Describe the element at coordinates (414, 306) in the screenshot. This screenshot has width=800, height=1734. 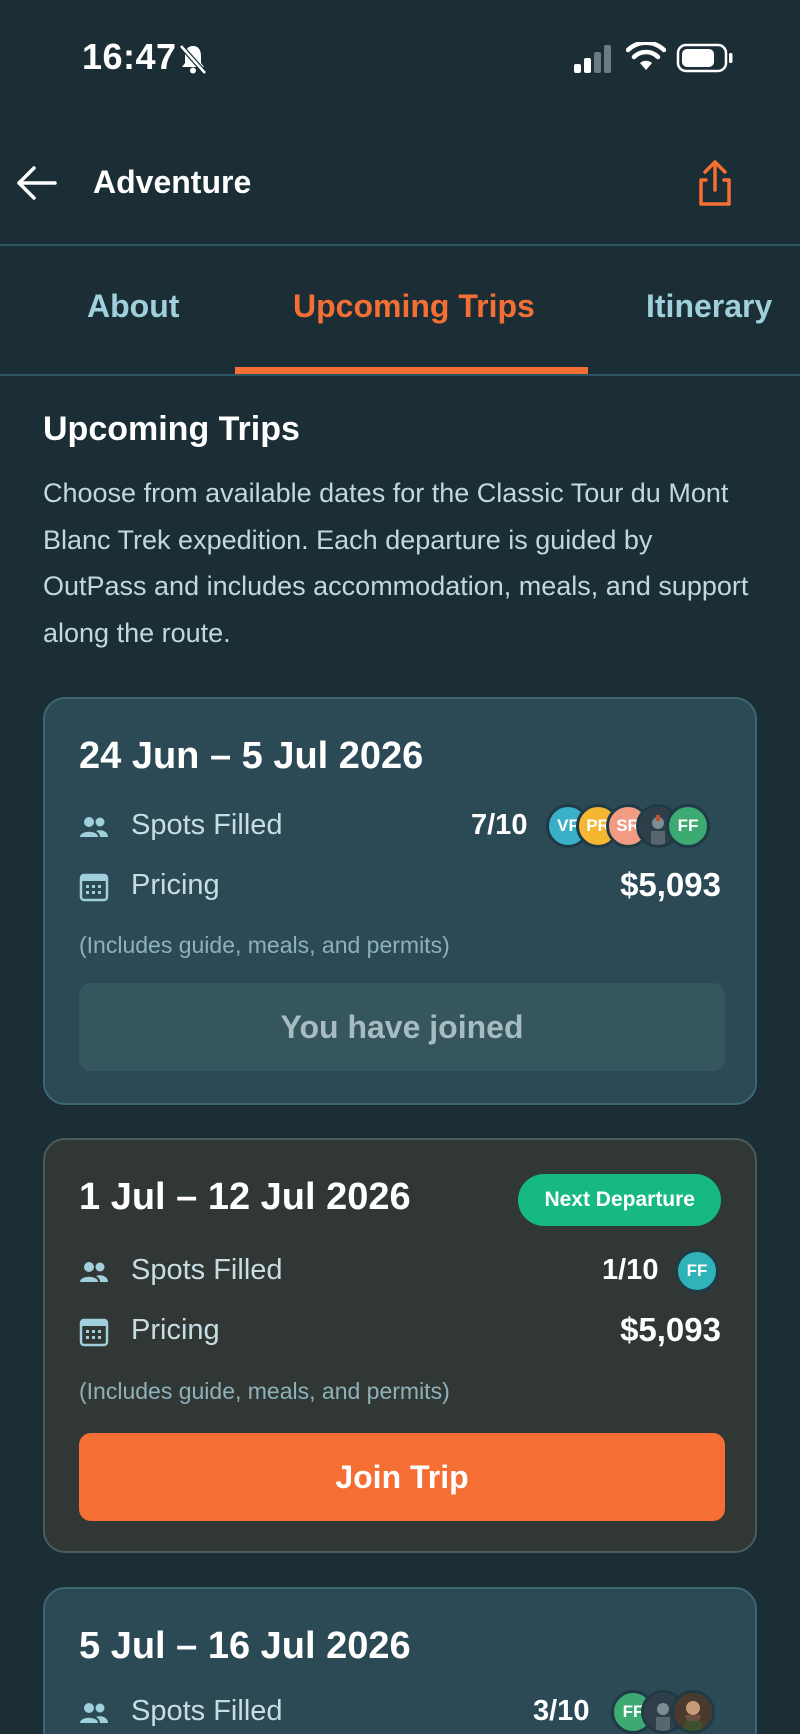
I see `tab-upcoming-trips: Upcoming Trips` at that location.